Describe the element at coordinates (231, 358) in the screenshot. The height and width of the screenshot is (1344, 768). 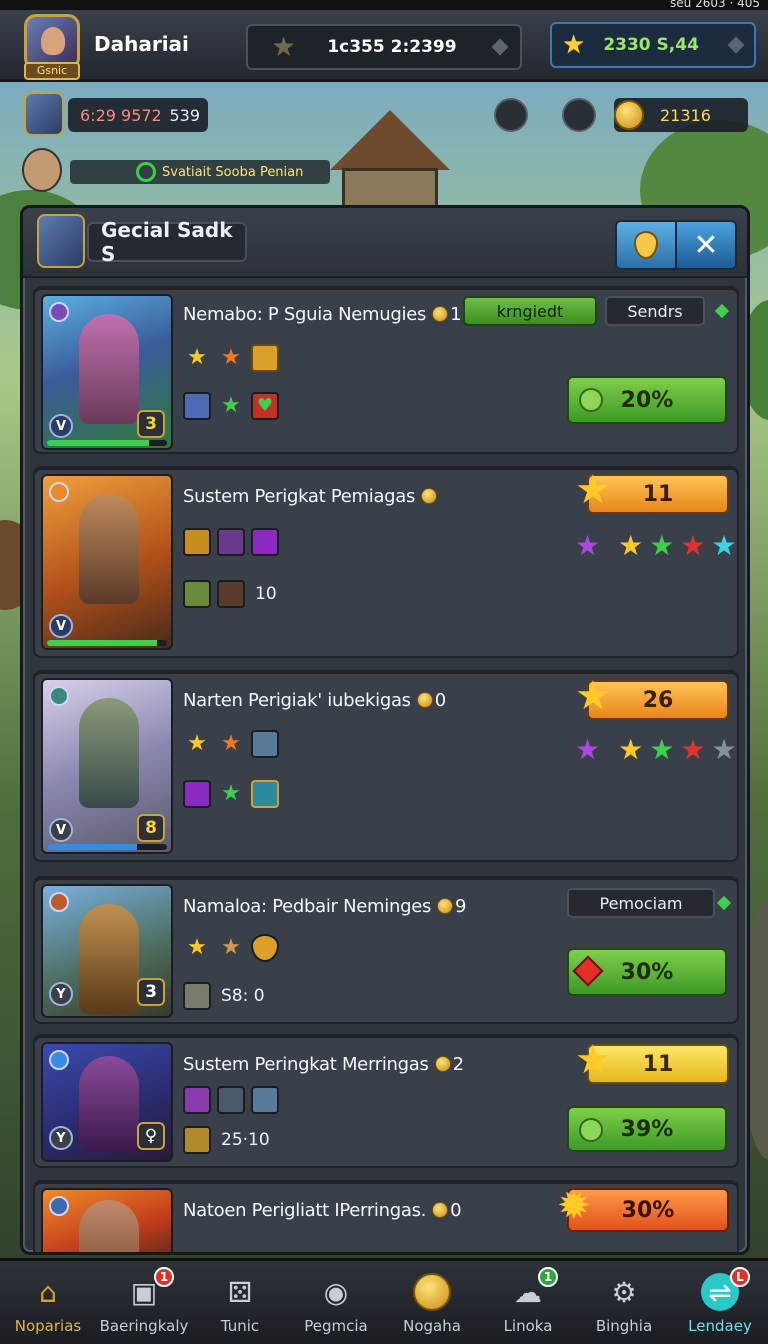
I see `reward-row: ★ ★` at that location.